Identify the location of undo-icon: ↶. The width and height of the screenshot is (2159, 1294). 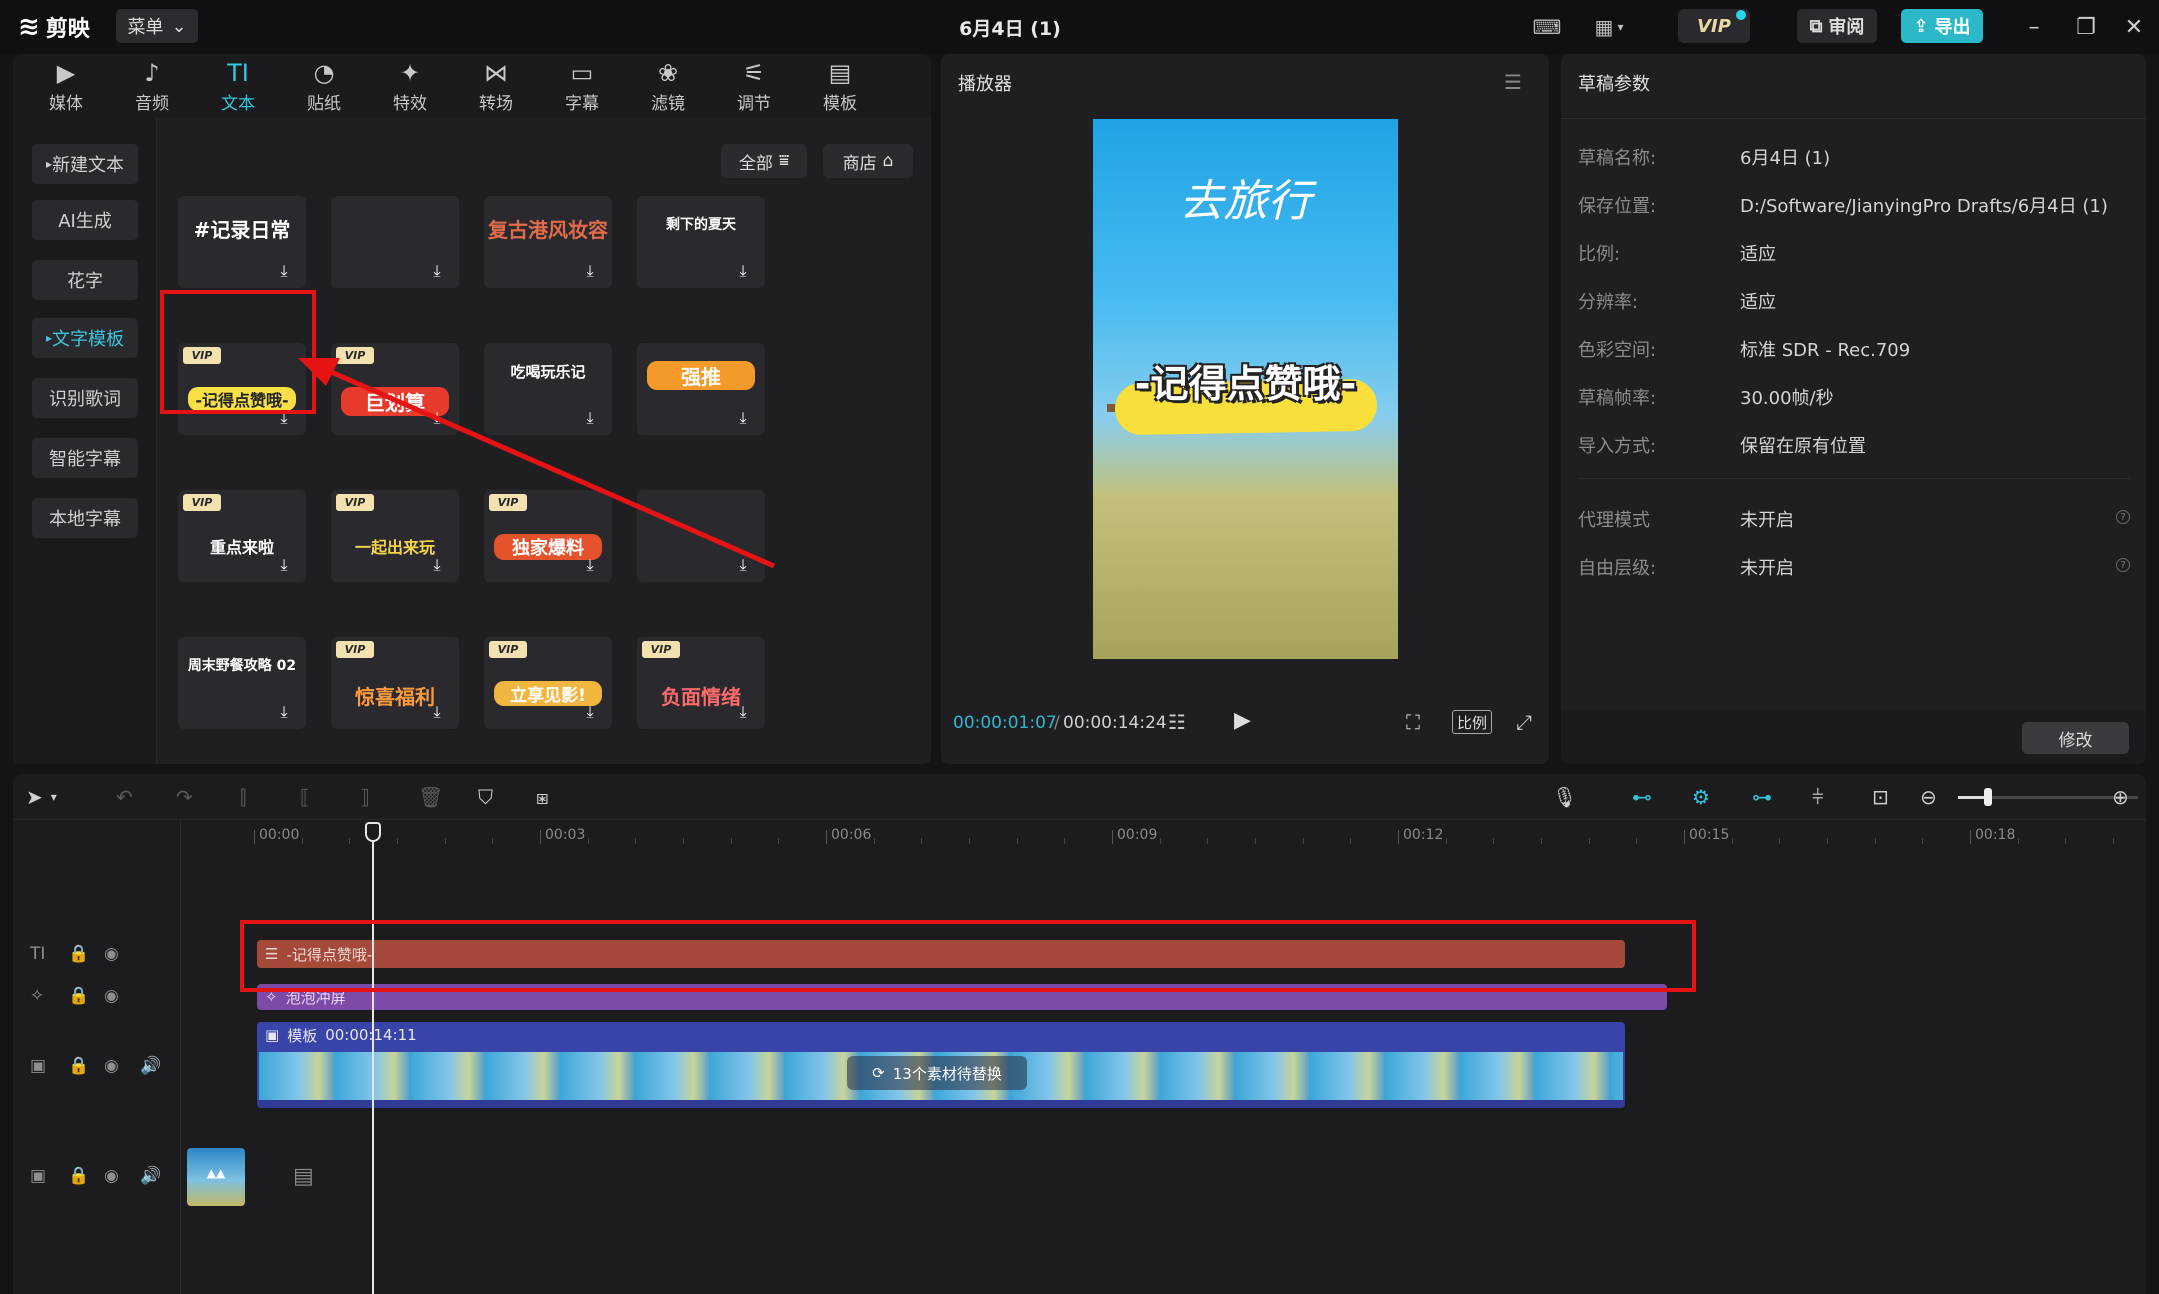
(124, 797).